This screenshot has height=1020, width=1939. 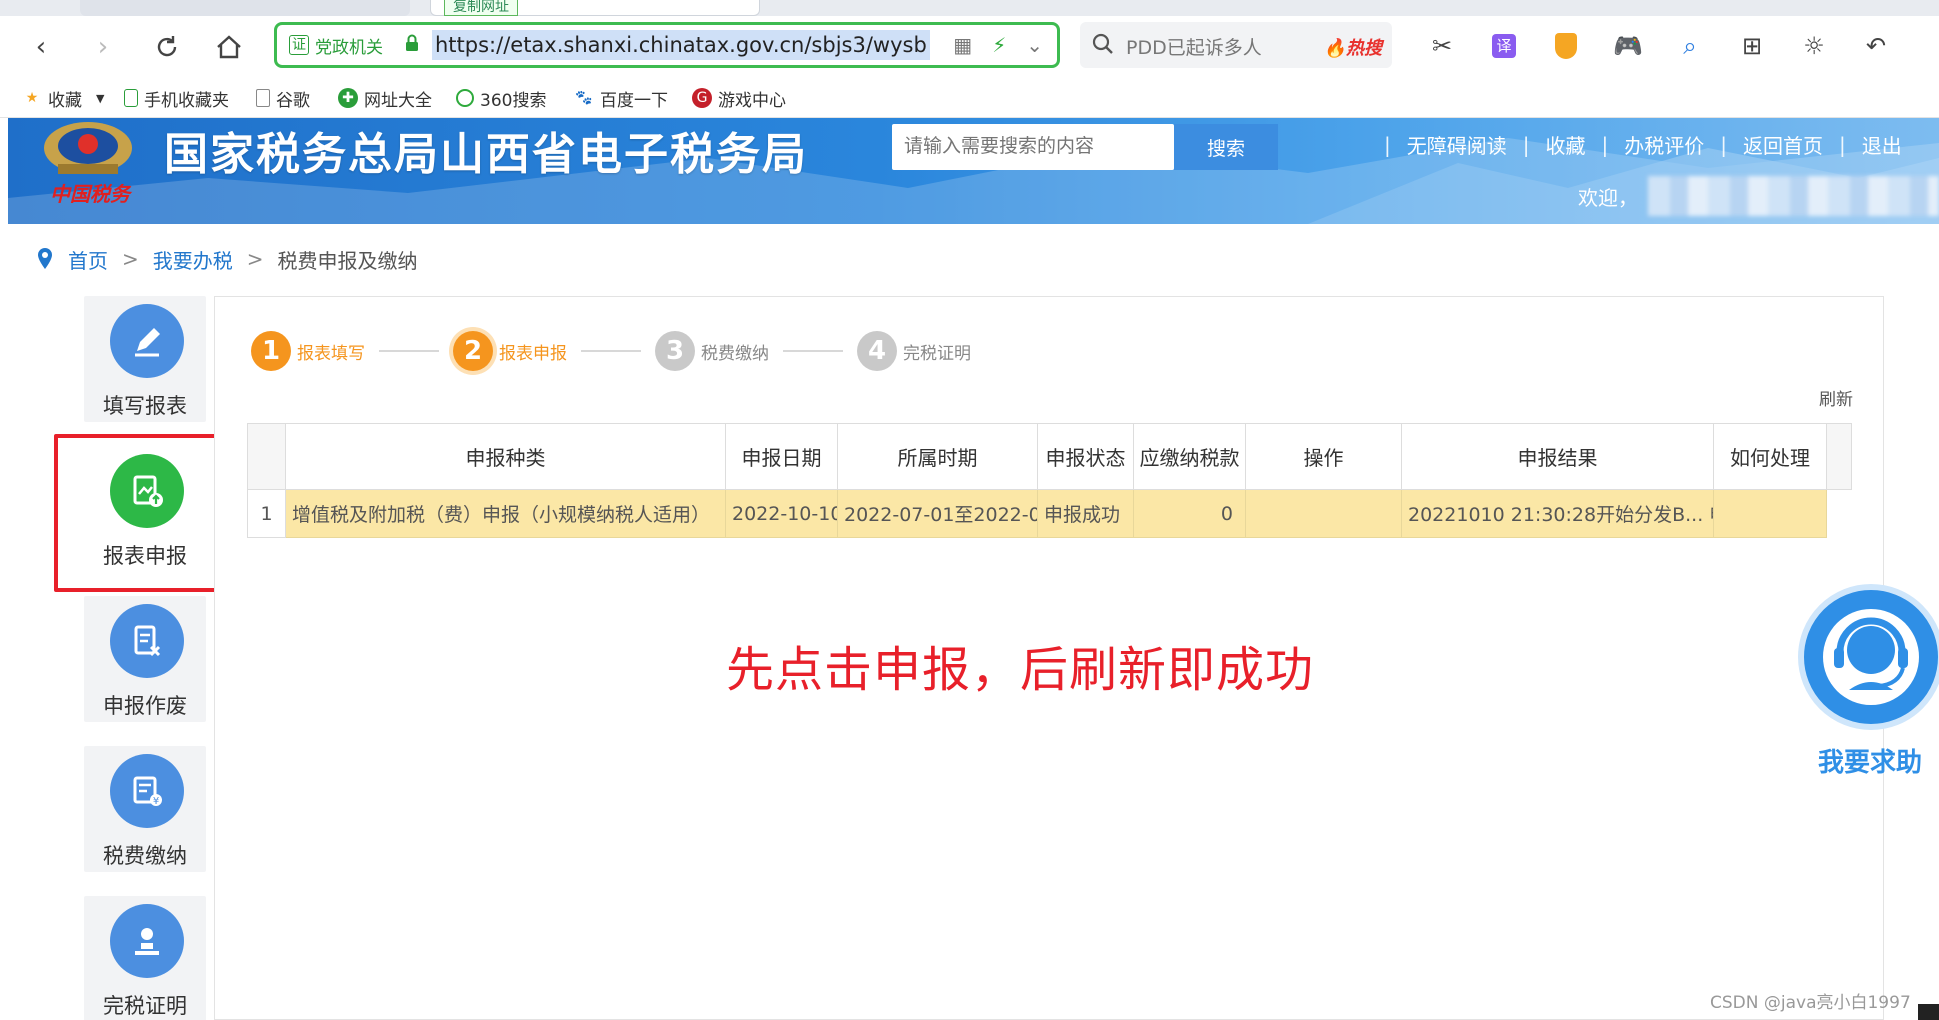 I want to click on corner-marker, so click(x=1928, y=1012).